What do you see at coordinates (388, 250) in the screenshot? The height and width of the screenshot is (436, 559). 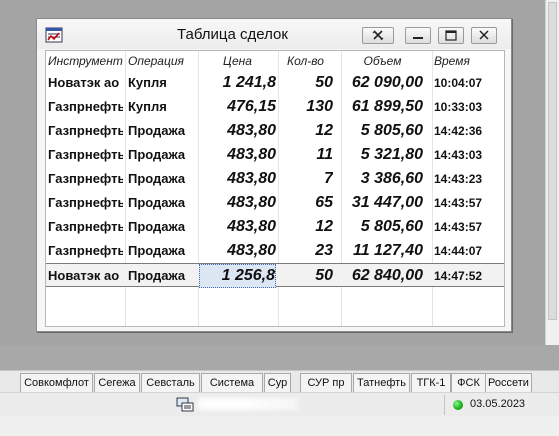 I see `cell-volume: 11 127,40` at bounding box center [388, 250].